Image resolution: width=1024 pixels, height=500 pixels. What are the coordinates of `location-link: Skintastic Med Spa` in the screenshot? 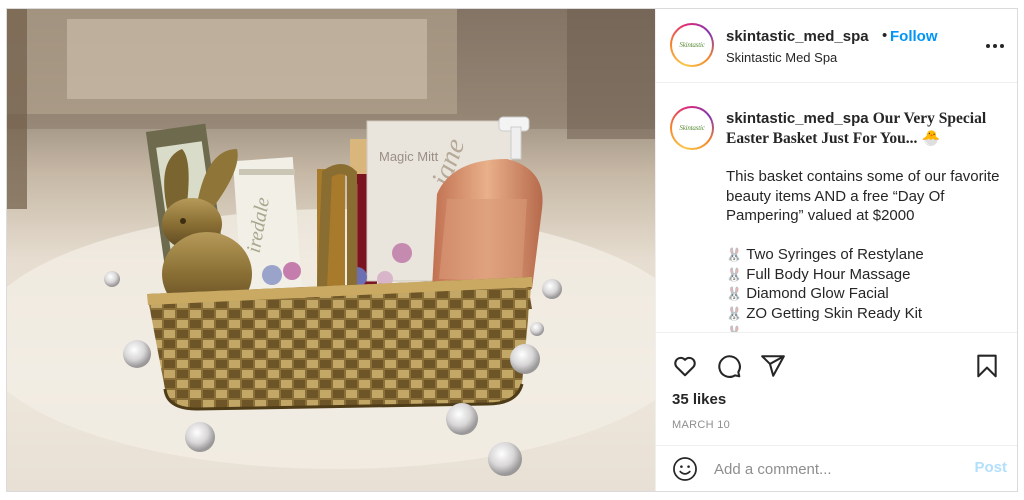 It's located at (781, 57).